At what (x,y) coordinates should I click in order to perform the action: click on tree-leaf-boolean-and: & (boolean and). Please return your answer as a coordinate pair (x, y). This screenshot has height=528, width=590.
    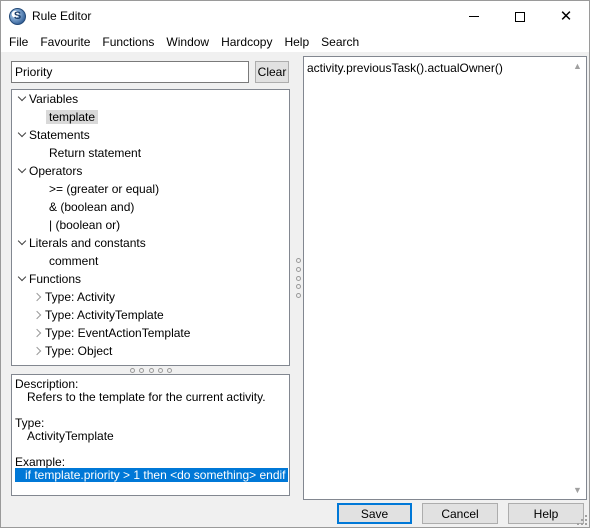
    Looking at the image, I should click on (91, 207).